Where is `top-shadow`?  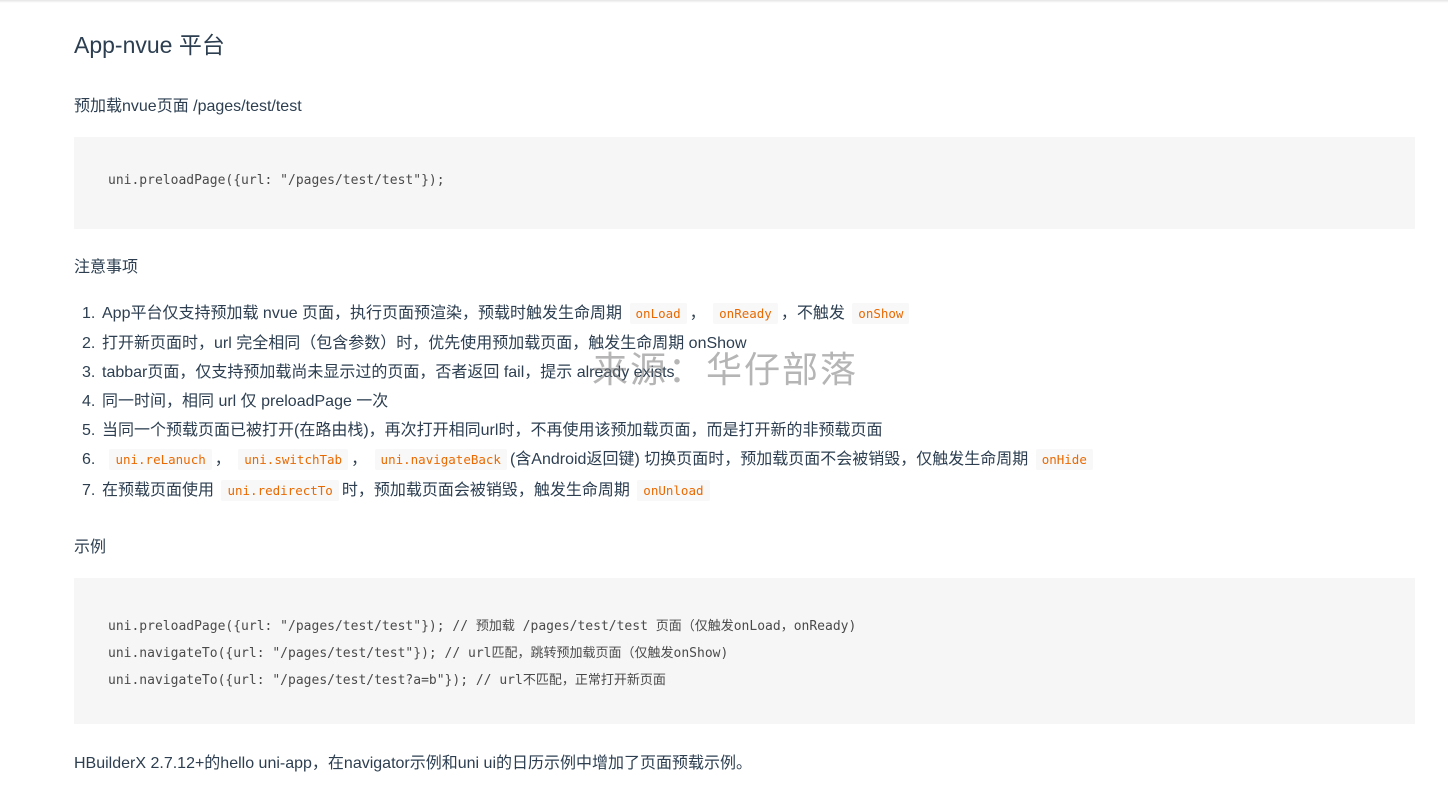 top-shadow is located at coordinates (724, 1).